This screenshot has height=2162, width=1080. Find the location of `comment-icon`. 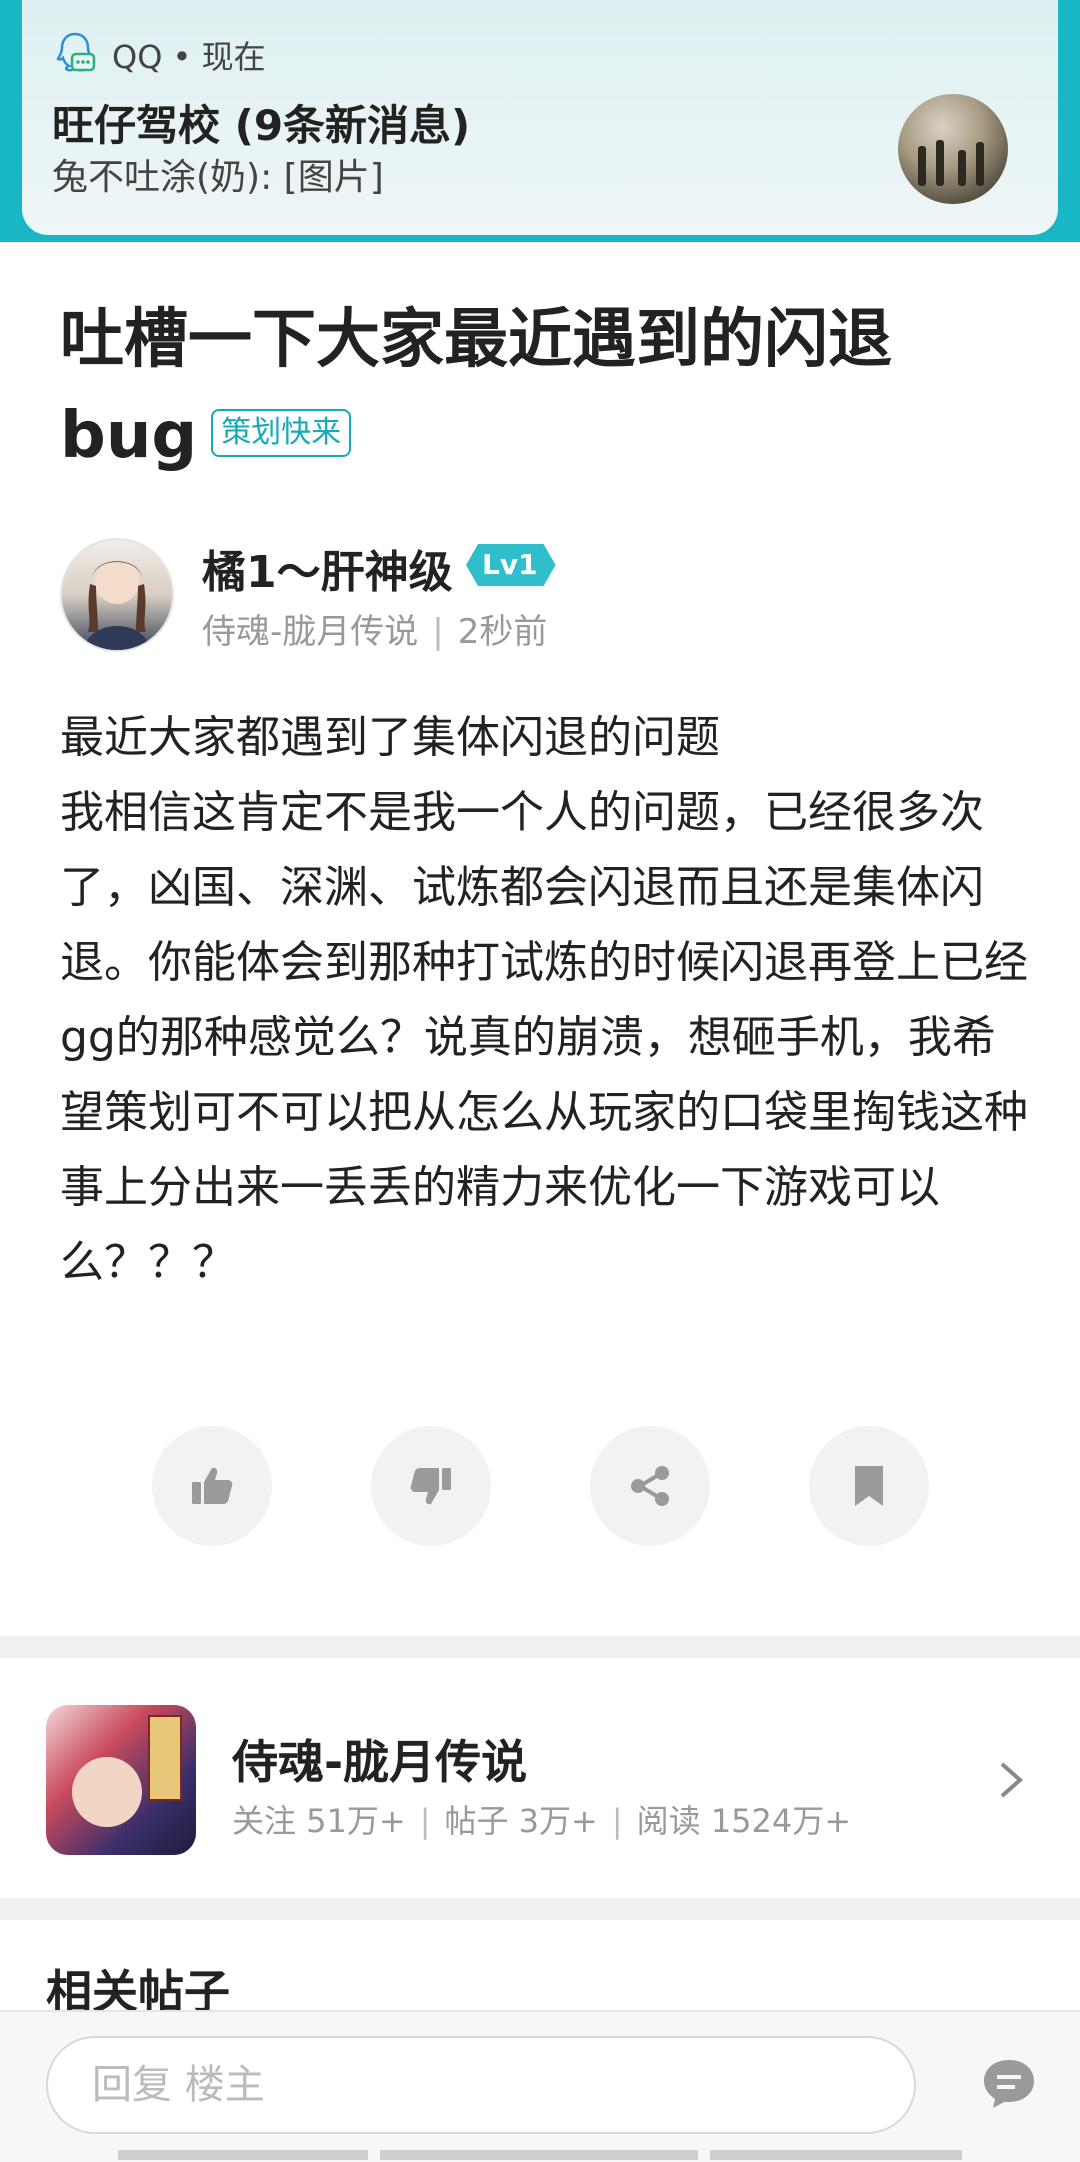

comment-icon is located at coordinates (1009, 2084).